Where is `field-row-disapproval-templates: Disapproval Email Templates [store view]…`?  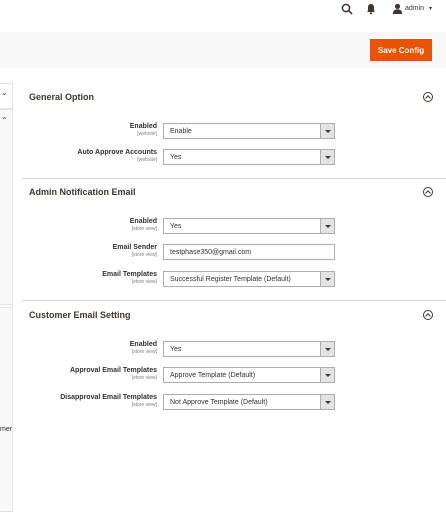 field-row-disapproval-templates: Disapproval Email Templates [store view]… is located at coordinates (234, 404).